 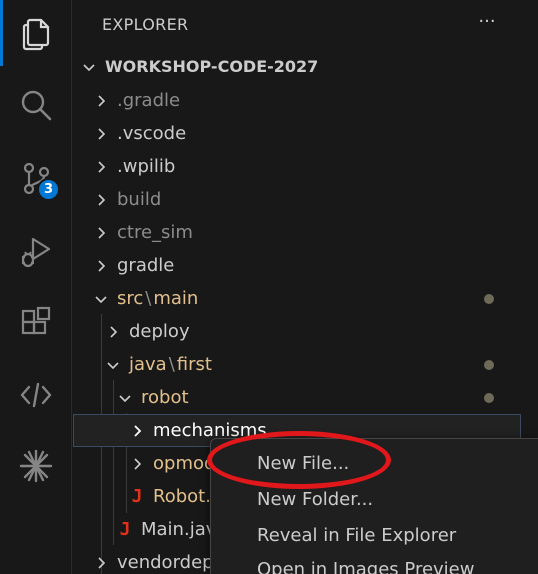 What do you see at coordinates (149, 100) in the screenshot?
I see `tree-item-label: .gradle` at bounding box center [149, 100].